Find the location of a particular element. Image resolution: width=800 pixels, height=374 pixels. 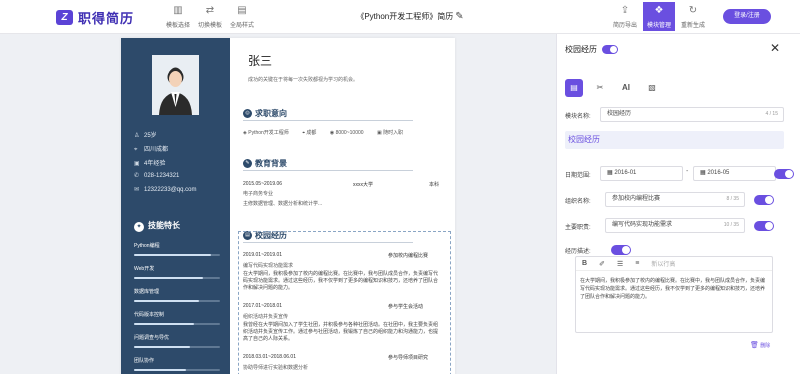

export-label: 简历导出 is located at coordinates (624, 26).